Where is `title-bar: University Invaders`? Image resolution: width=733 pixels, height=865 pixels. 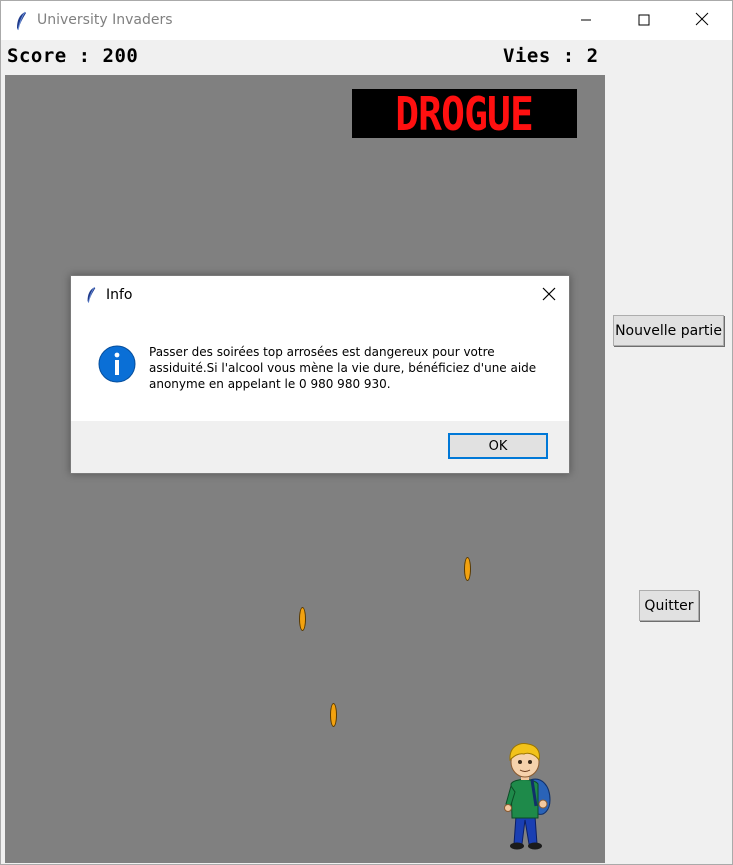 title-bar: University Invaders is located at coordinates (366, 20).